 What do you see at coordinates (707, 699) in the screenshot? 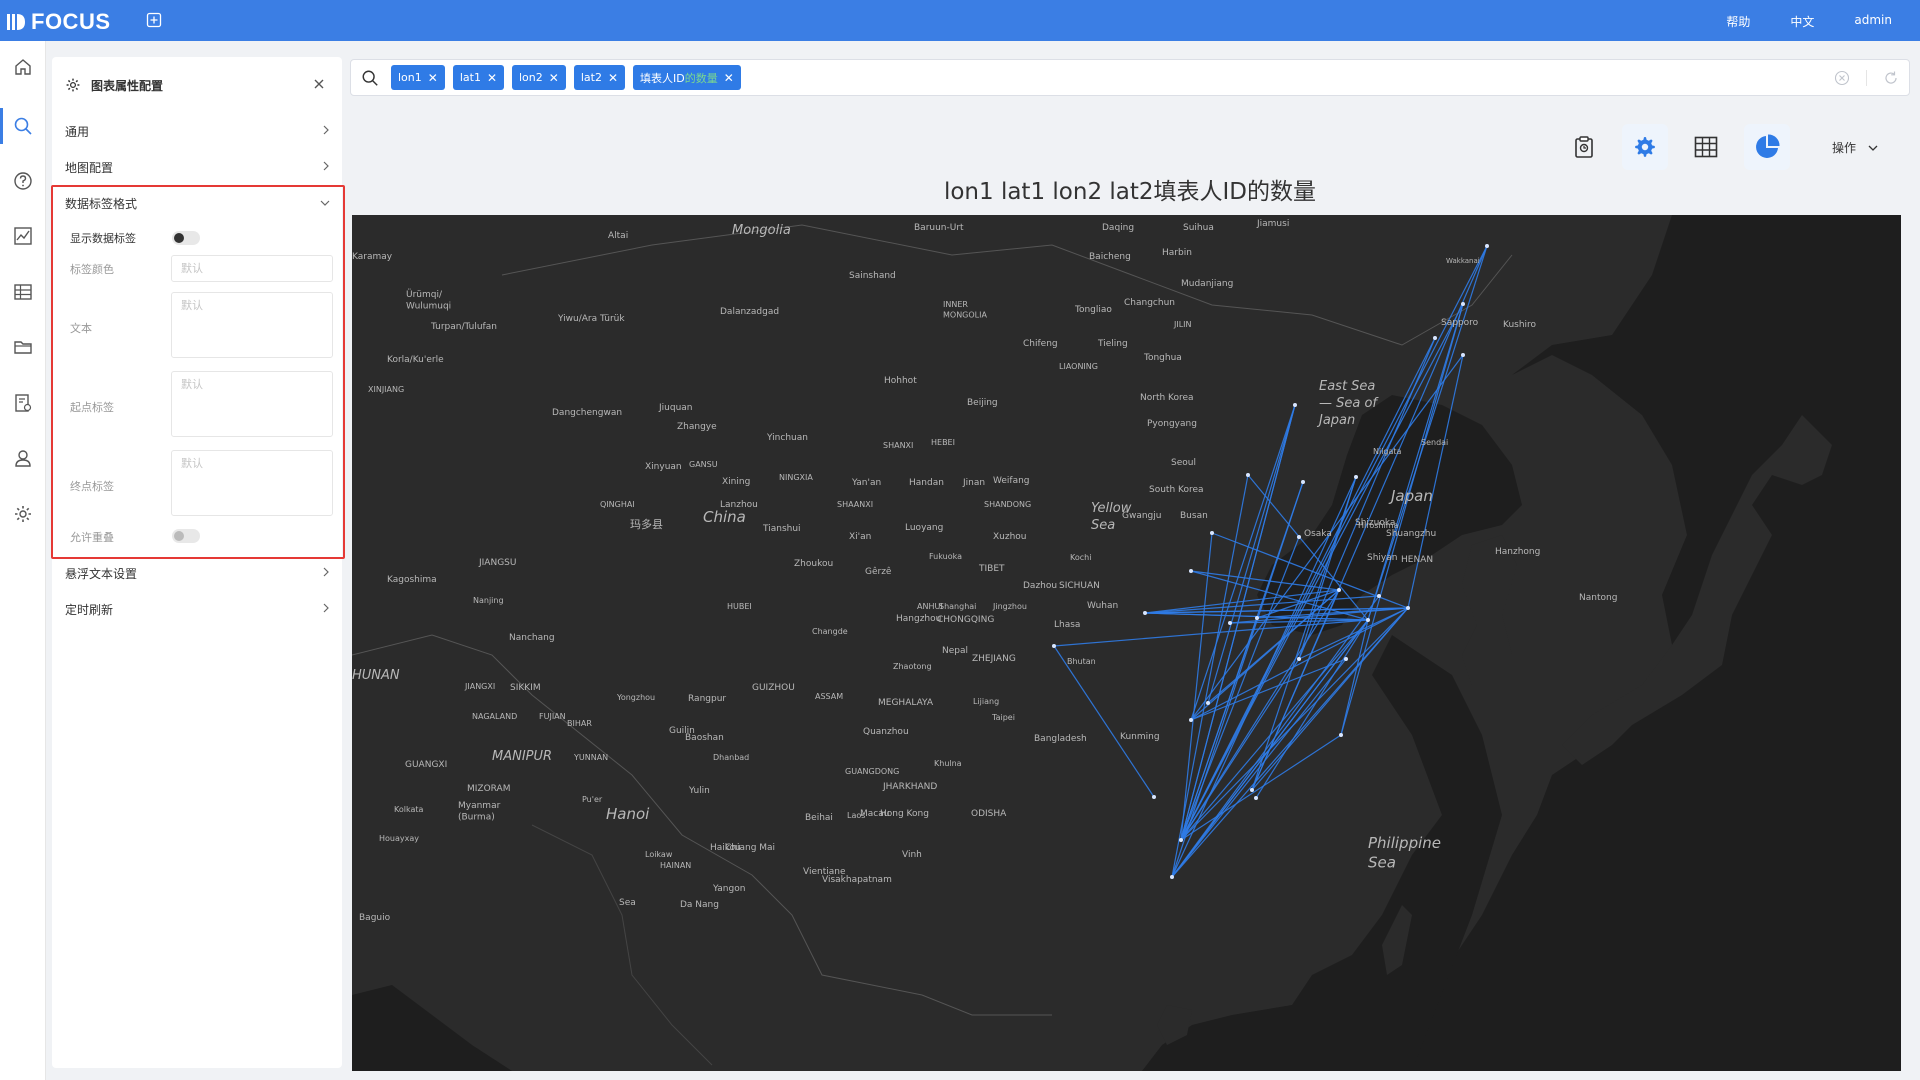
I see `map-place-label: Rangpur` at bounding box center [707, 699].